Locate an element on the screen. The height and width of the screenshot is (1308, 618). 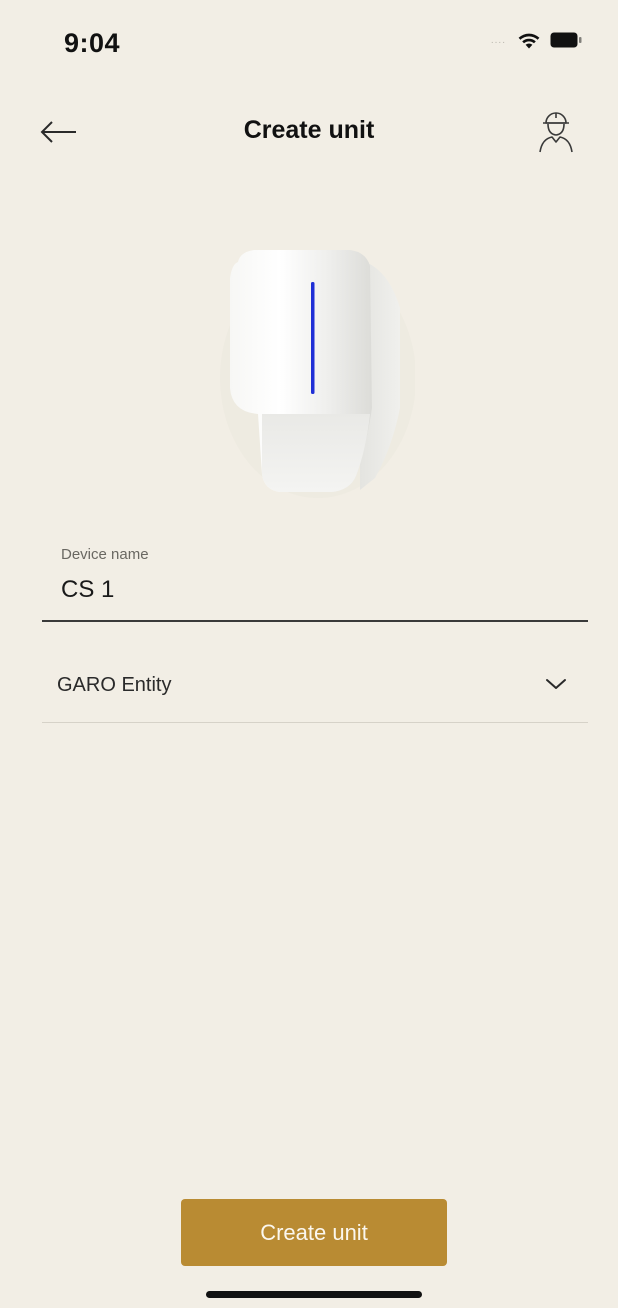
page-title: Create unit is located at coordinates (309, 130).